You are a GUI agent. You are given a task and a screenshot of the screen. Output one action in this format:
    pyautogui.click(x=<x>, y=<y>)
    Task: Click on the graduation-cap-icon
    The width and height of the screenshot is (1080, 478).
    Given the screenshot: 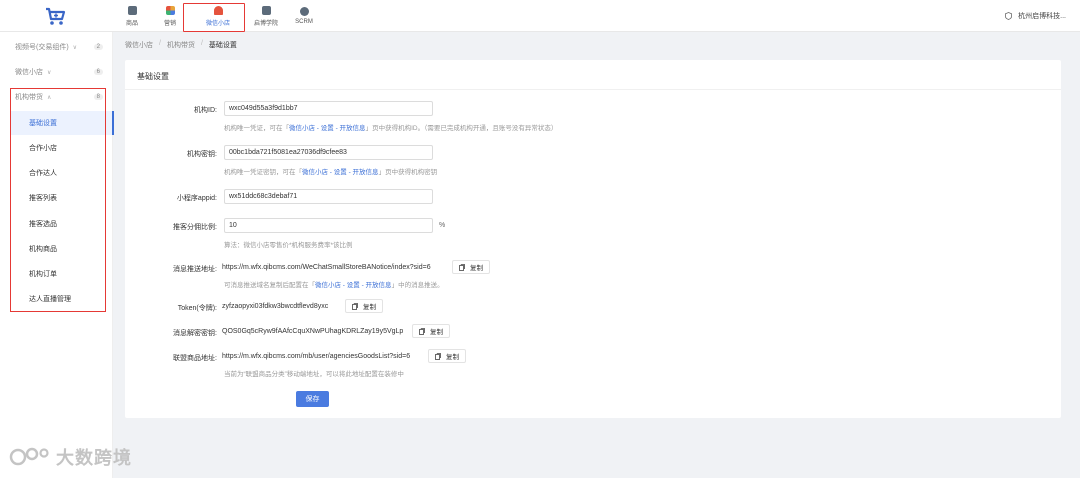 What is the action you would take?
    pyautogui.click(x=266, y=10)
    